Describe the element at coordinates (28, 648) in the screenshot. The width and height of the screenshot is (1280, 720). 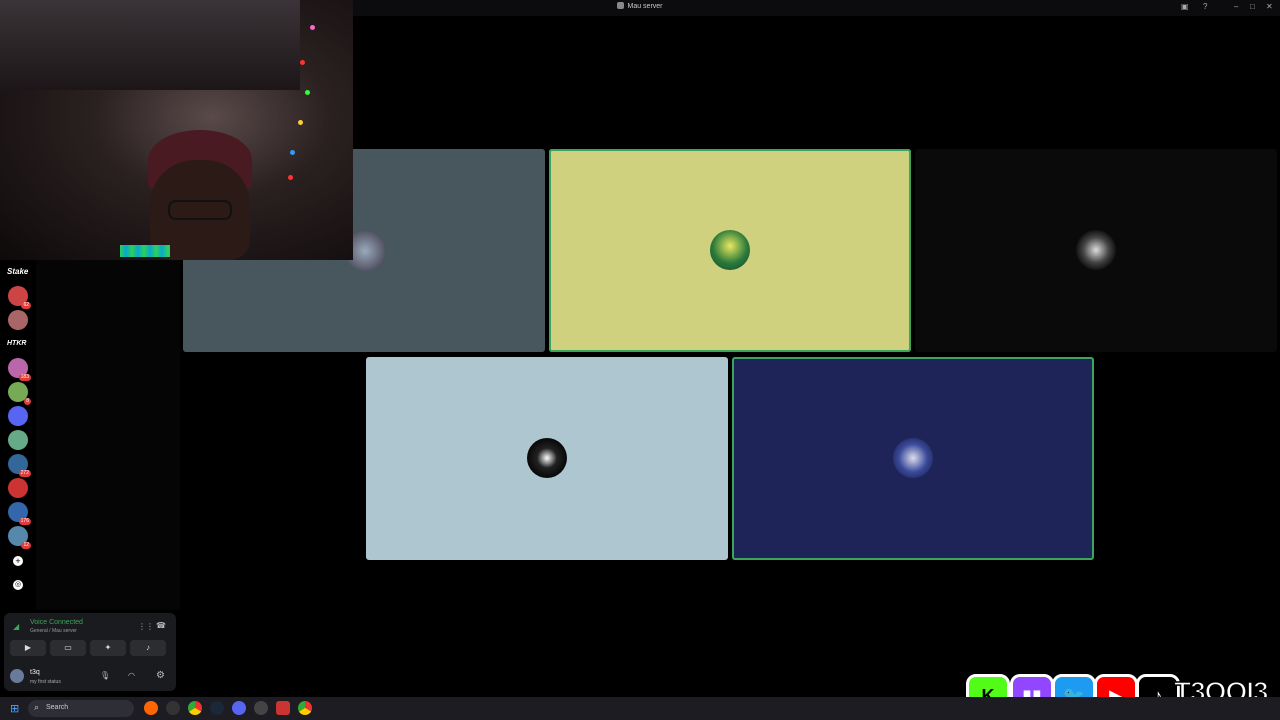
I see `camera-button: ▶` at that location.